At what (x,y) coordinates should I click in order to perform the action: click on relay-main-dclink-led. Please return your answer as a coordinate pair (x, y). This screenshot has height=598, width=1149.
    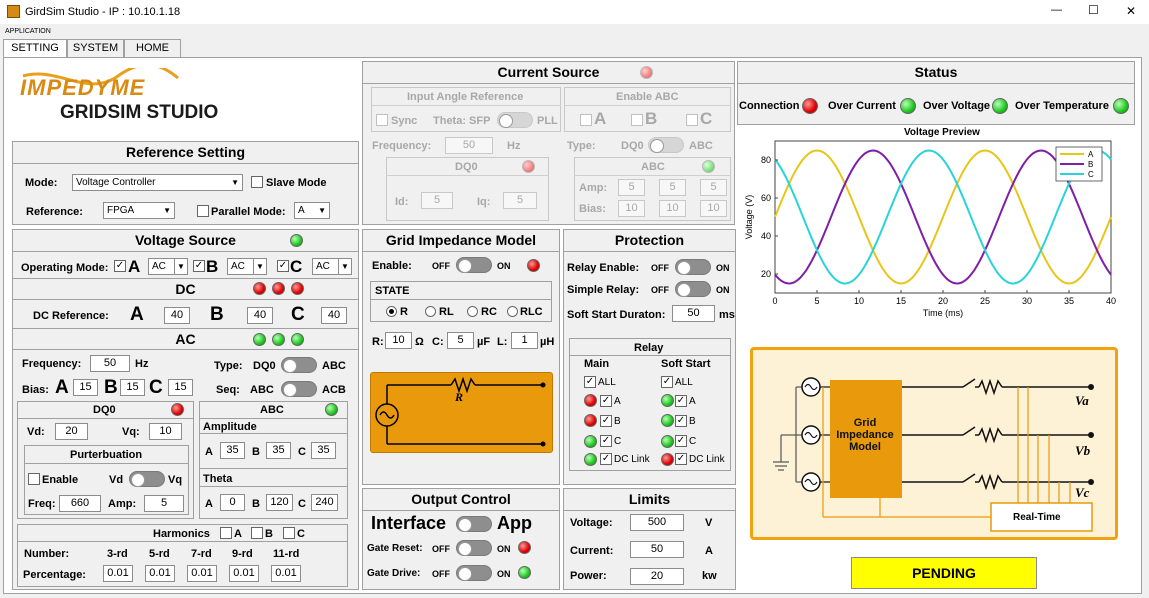
    Looking at the image, I should click on (590, 459).